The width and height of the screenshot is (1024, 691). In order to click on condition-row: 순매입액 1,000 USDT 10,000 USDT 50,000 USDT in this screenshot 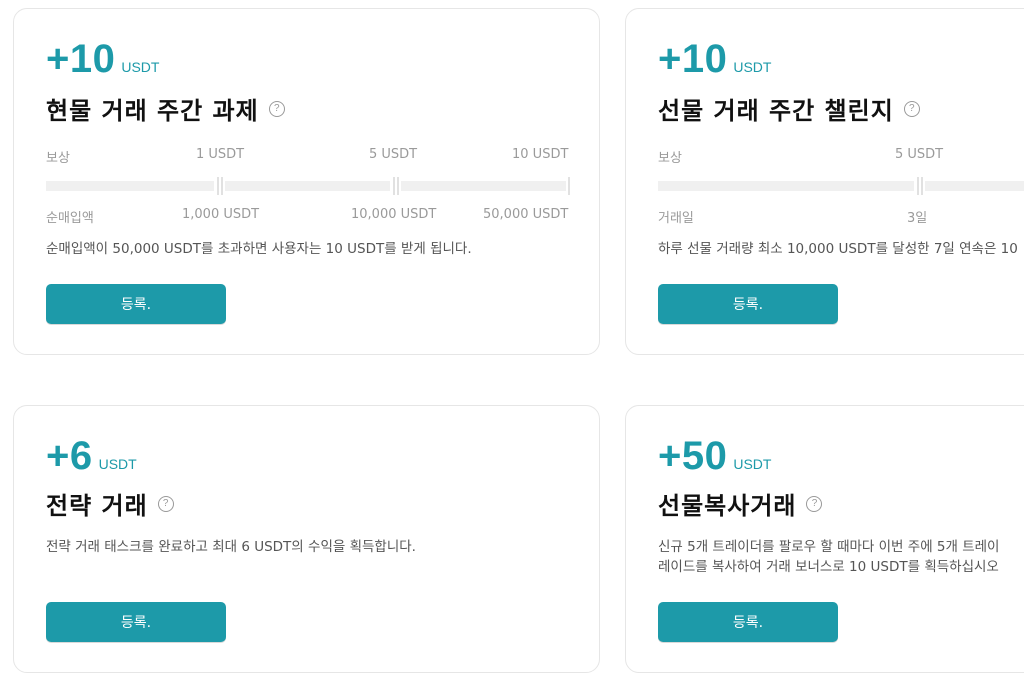, I will do `click(308, 216)`.